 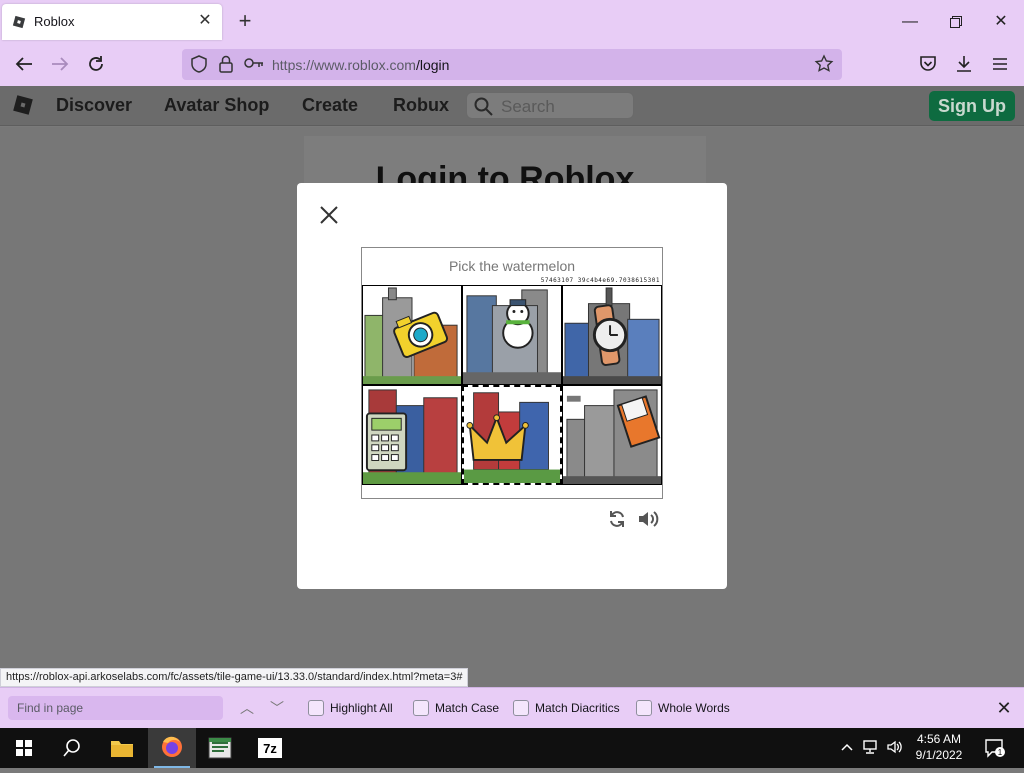 I want to click on nav-robux: Robux, so click(x=421, y=105).